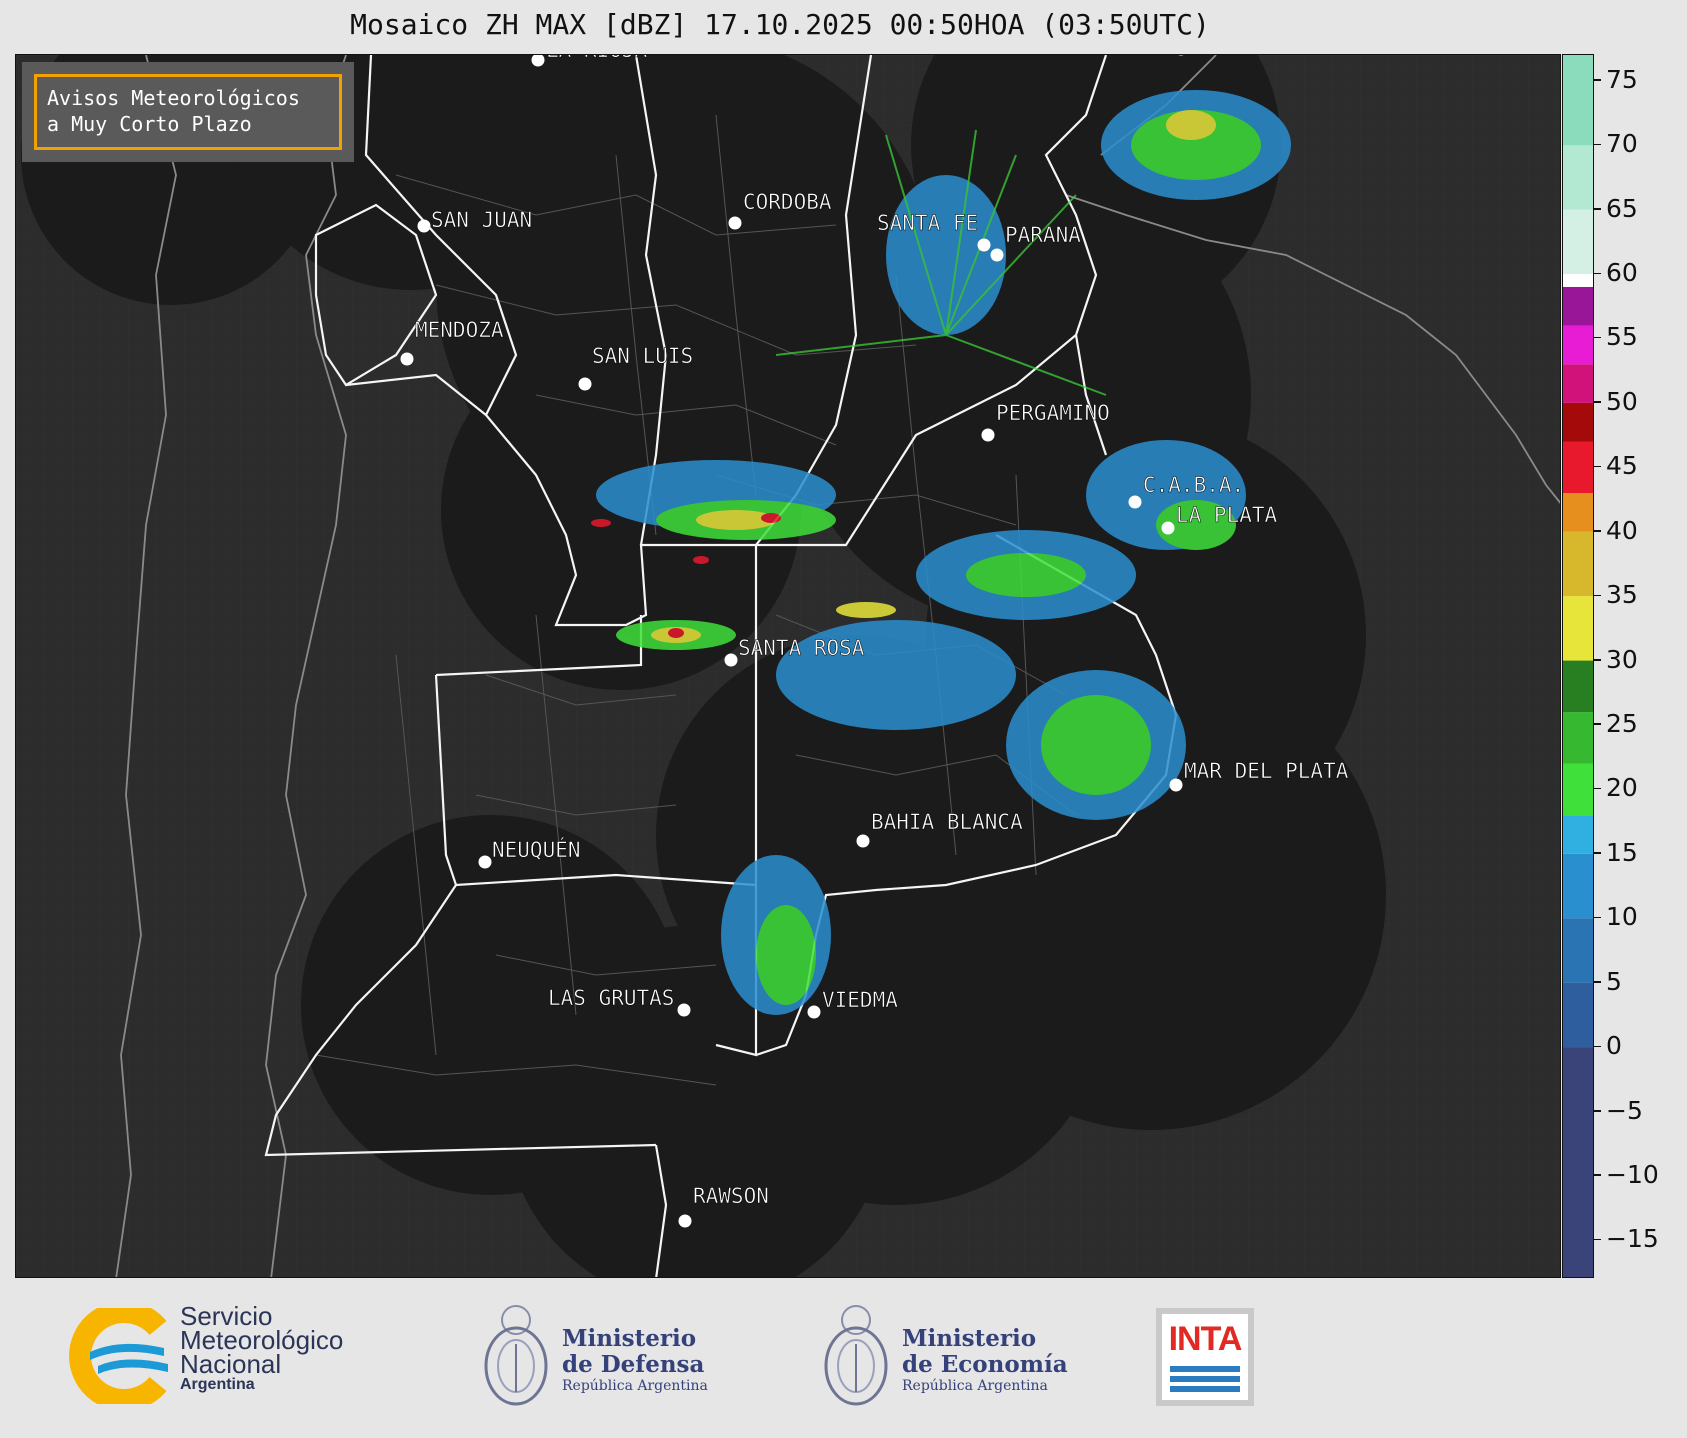 The width and height of the screenshot is (1687, 1438). I want to click on colorbar-tick-label: 40, so click(1622, 530).